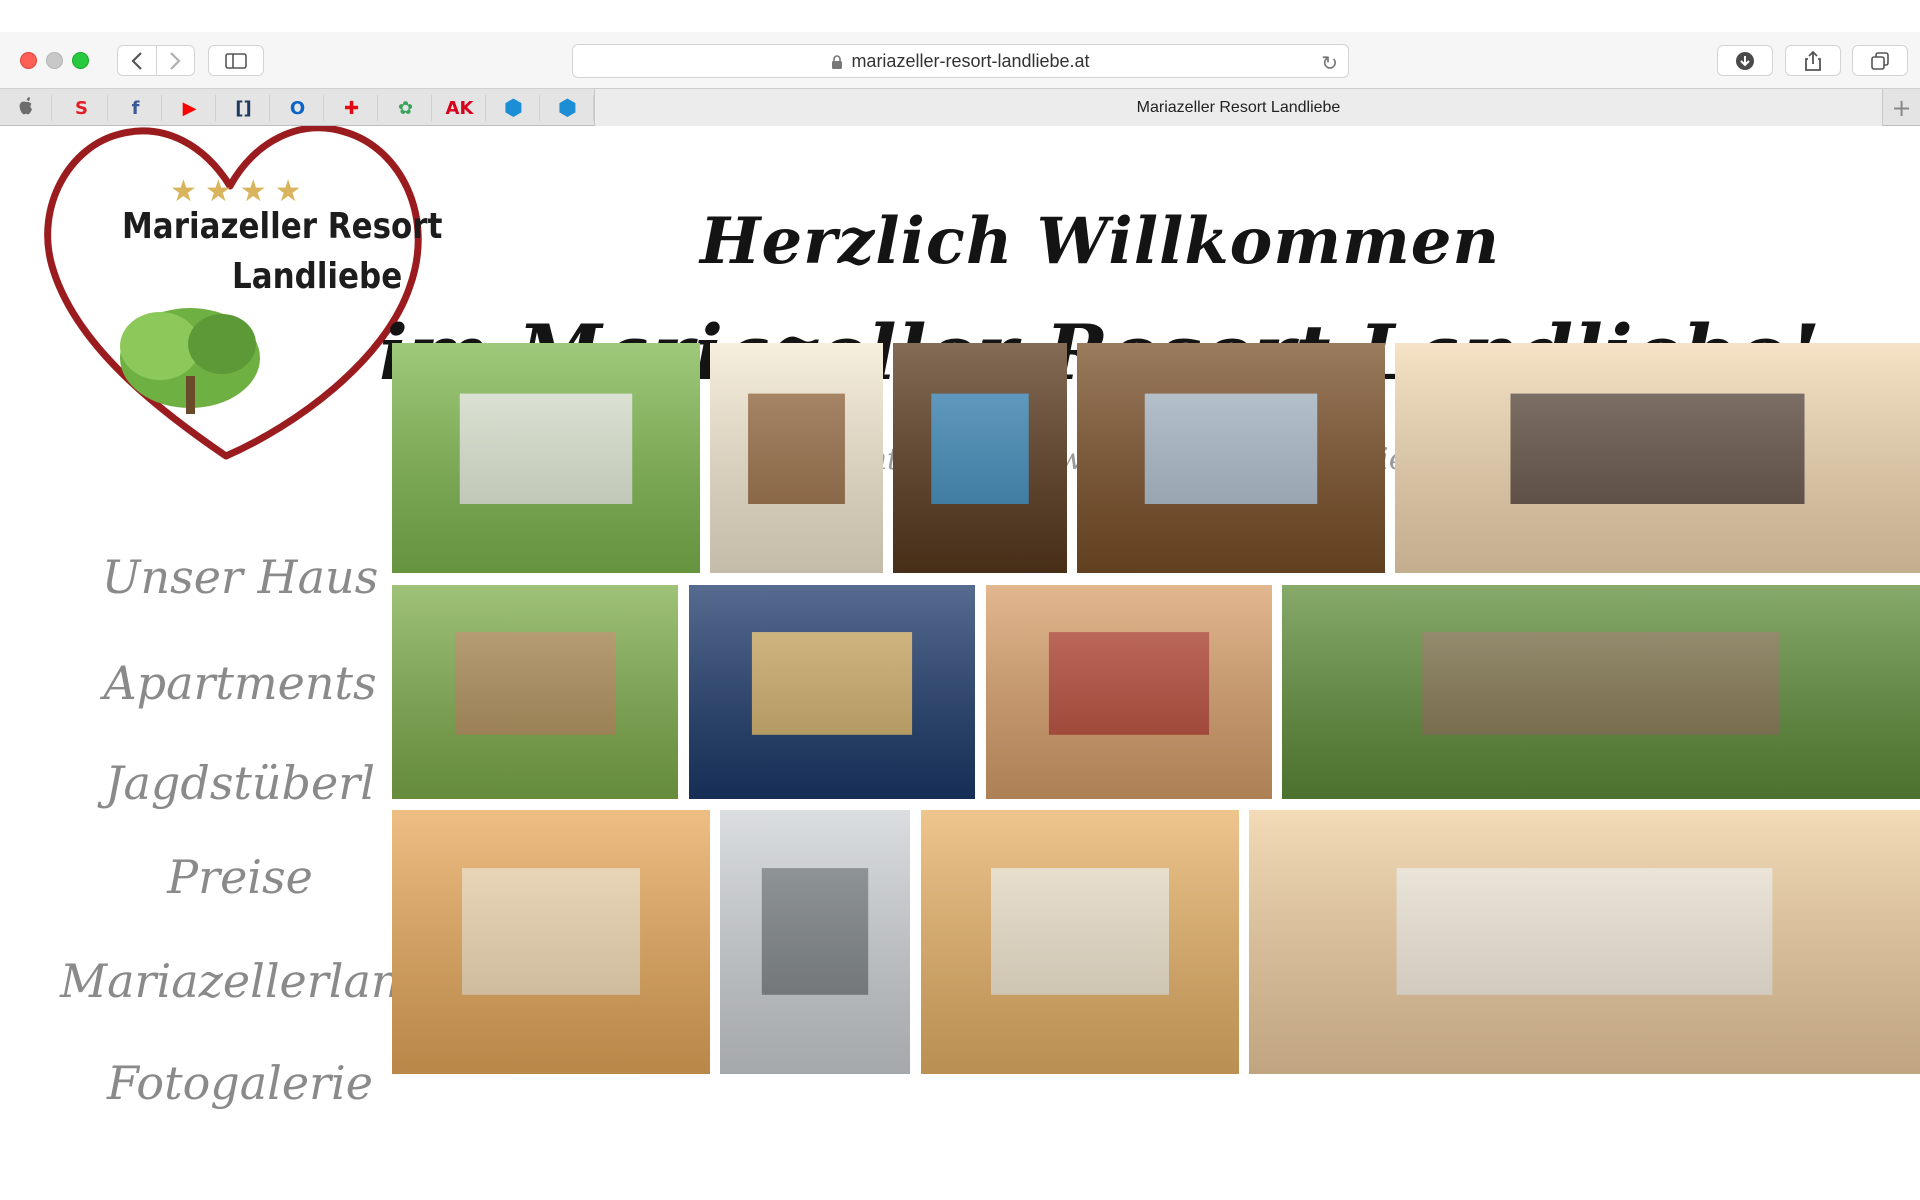  I want to click on share-icon, so click(1813, 60).